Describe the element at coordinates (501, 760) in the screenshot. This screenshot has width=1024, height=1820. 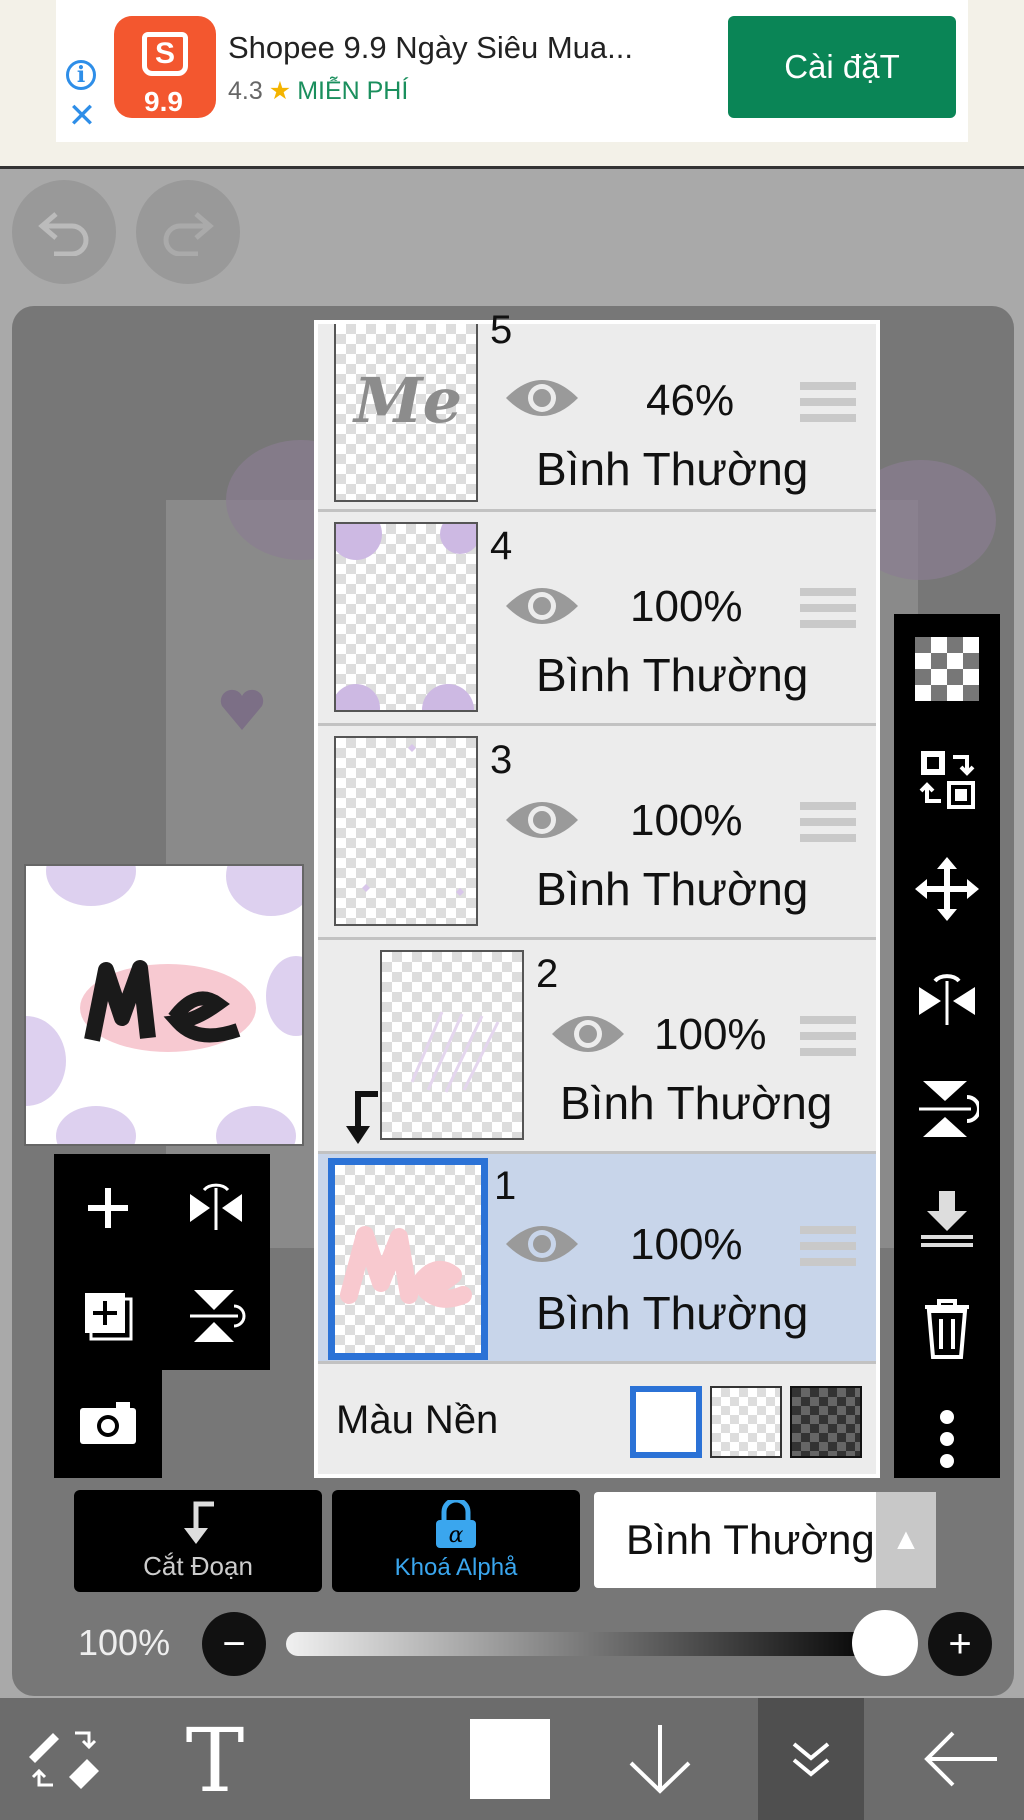
I see `layer-number: 3` at that location.